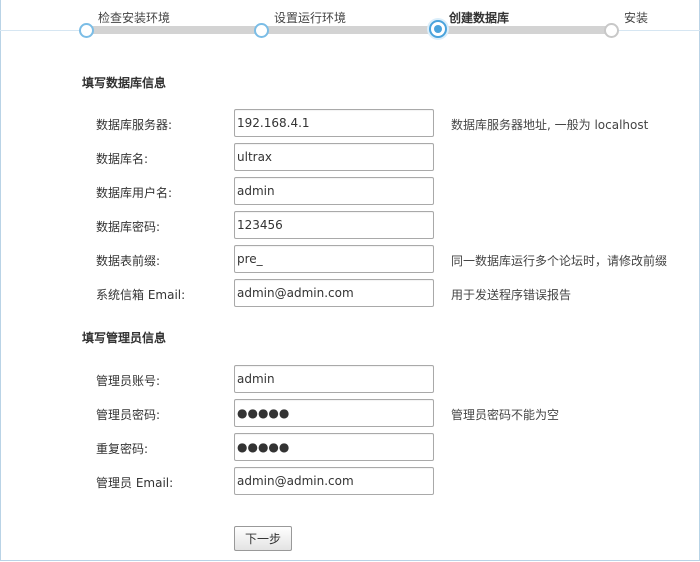 The image size is (700, 562). What do you see at coordinates (334, 225) in the screenshot?
I see `db-password-input` at bounding box center [334, 225].